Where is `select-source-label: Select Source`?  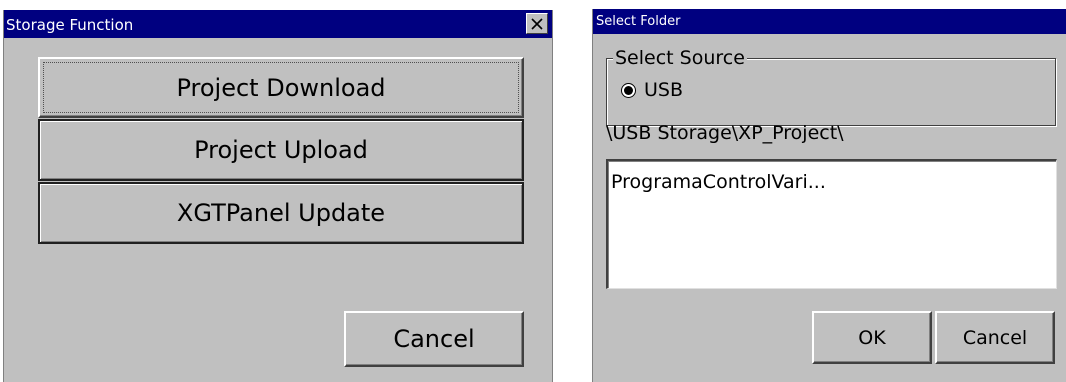 select-source-label: Select Source is located at coordinates (680, 58).